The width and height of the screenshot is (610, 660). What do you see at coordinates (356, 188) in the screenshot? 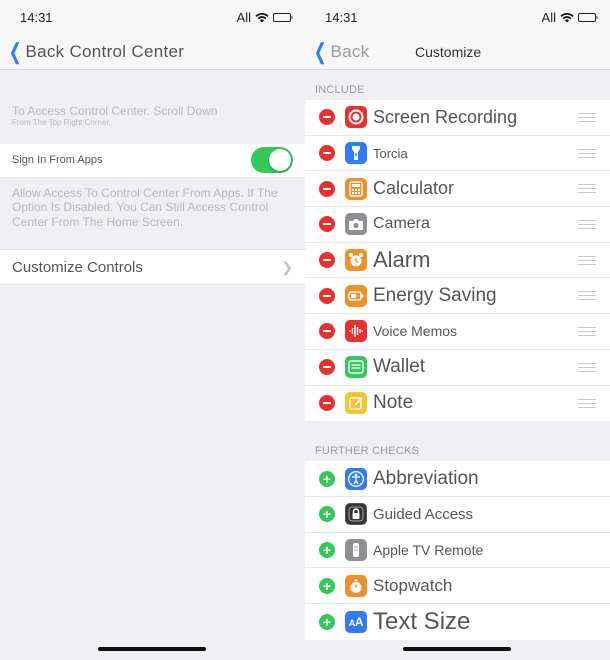
I see `calculator-icon` at bounding box center [356, 188].